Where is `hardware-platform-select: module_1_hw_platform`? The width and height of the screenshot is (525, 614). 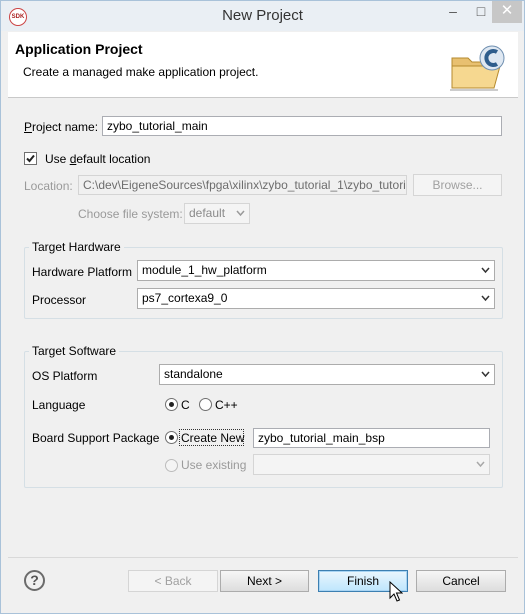 hardware-platform-select: module_1_hw_platform is located at coordinates (316, 270).